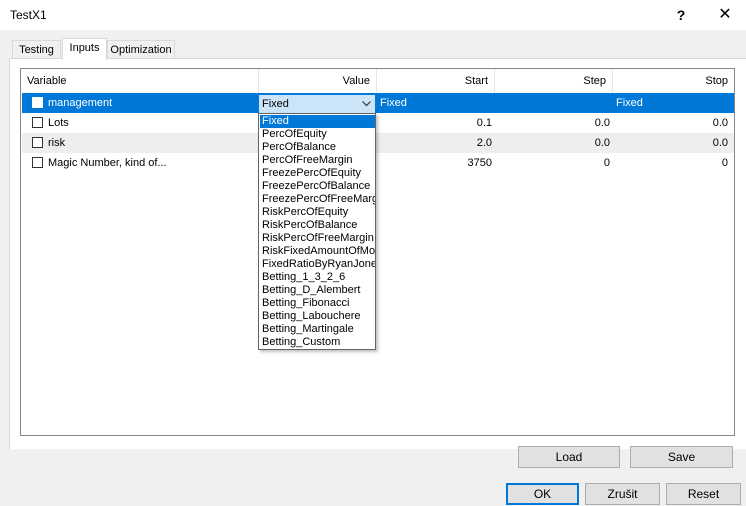  What do you see at coordinates (317, 199) in the screenshot?
I see `dropdown-option: FreezePercOfFreeMargin` at bounding box center [317, 199].